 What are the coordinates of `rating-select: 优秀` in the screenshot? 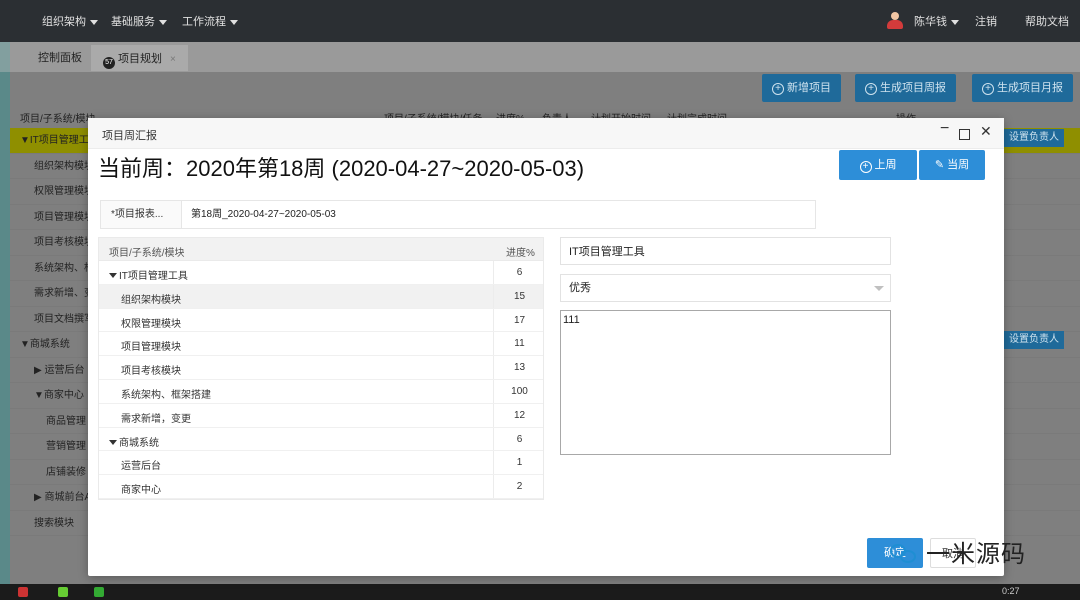 It's located at (725, 288).